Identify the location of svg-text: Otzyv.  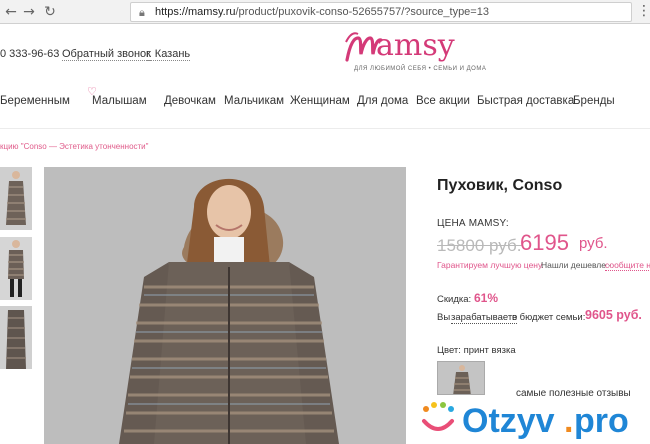
(508, 421).